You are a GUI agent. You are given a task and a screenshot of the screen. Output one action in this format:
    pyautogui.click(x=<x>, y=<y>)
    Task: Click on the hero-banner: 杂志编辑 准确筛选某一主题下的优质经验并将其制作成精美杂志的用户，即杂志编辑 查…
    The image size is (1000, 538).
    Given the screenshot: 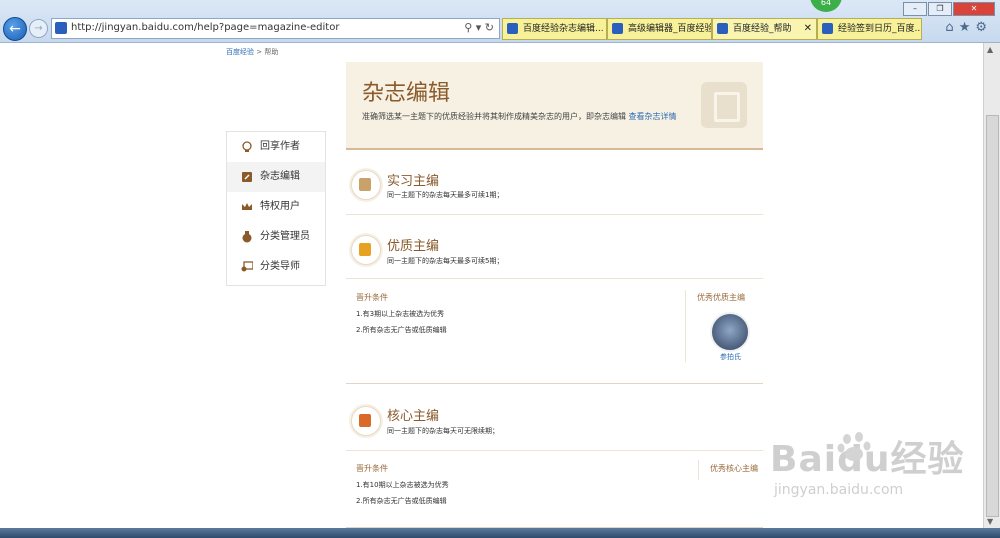 What is the action you would take?
    pyautogui.click(x=554, y=106)
    